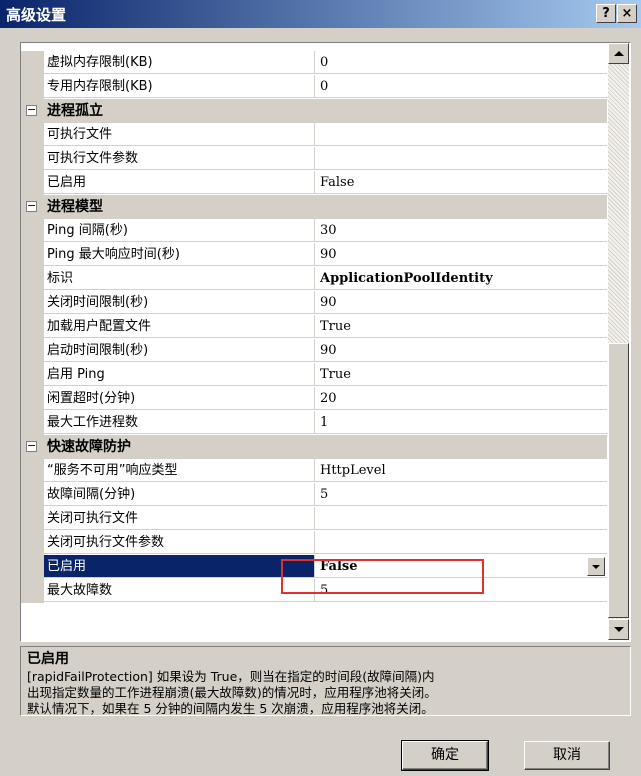  Describe the element at coordinates (179, 494) in the screenshot. I see `property-name: 故障间隔(分钟)` at that location.